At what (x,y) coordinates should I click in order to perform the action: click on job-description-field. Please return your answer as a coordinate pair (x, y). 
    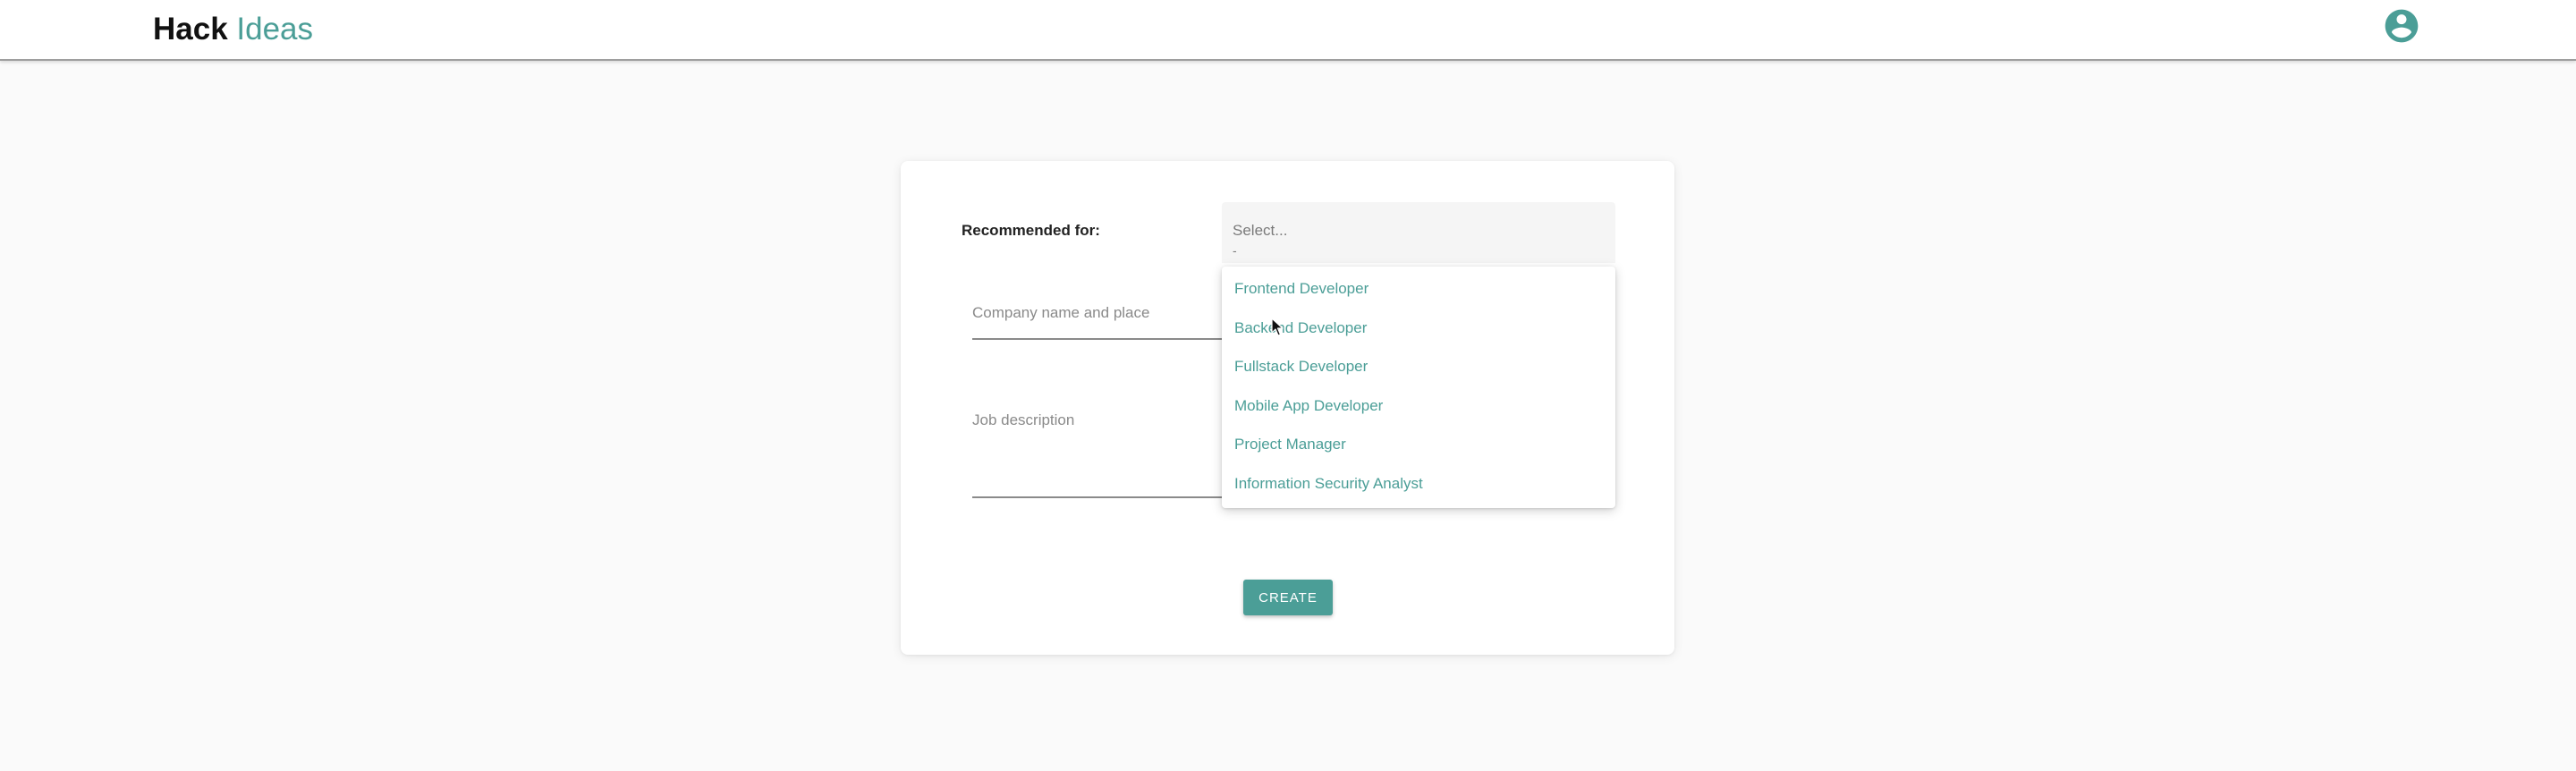
    Looking at the image, I should click on (1097, 454).